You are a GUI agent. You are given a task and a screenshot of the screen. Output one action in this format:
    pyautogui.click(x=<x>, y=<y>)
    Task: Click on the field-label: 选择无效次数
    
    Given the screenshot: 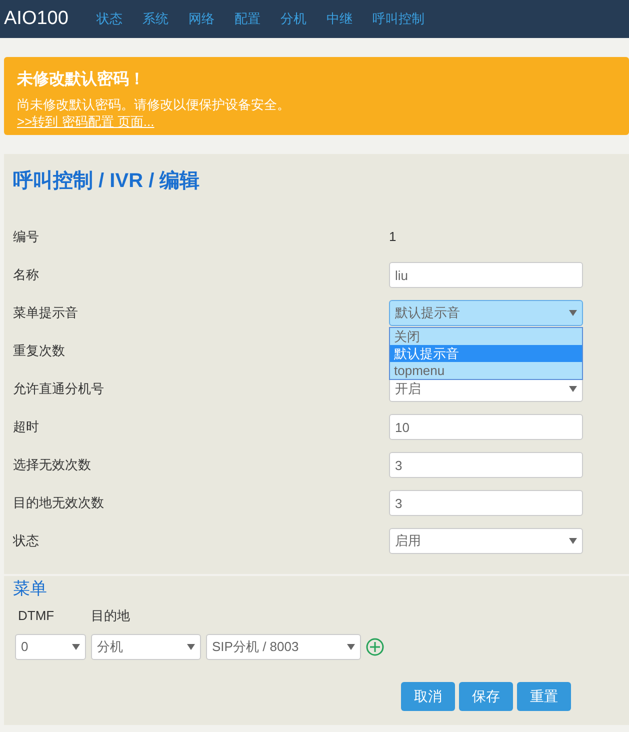 What is the action you would take?
    pyautogui.click(x=52, y=465)
    